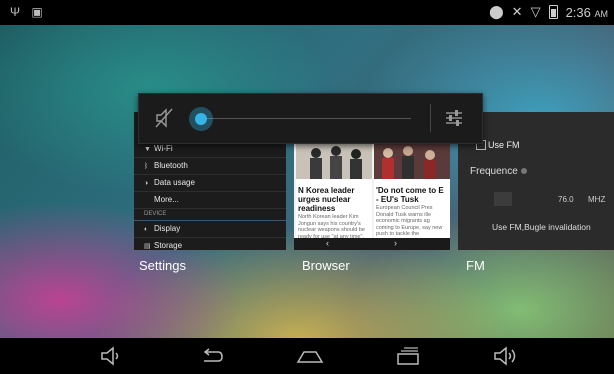 Image resolution: width=614 pixels, height=374 pixels. I want to click on browser-nav-bar: ‹ ›, so click(372, 244).